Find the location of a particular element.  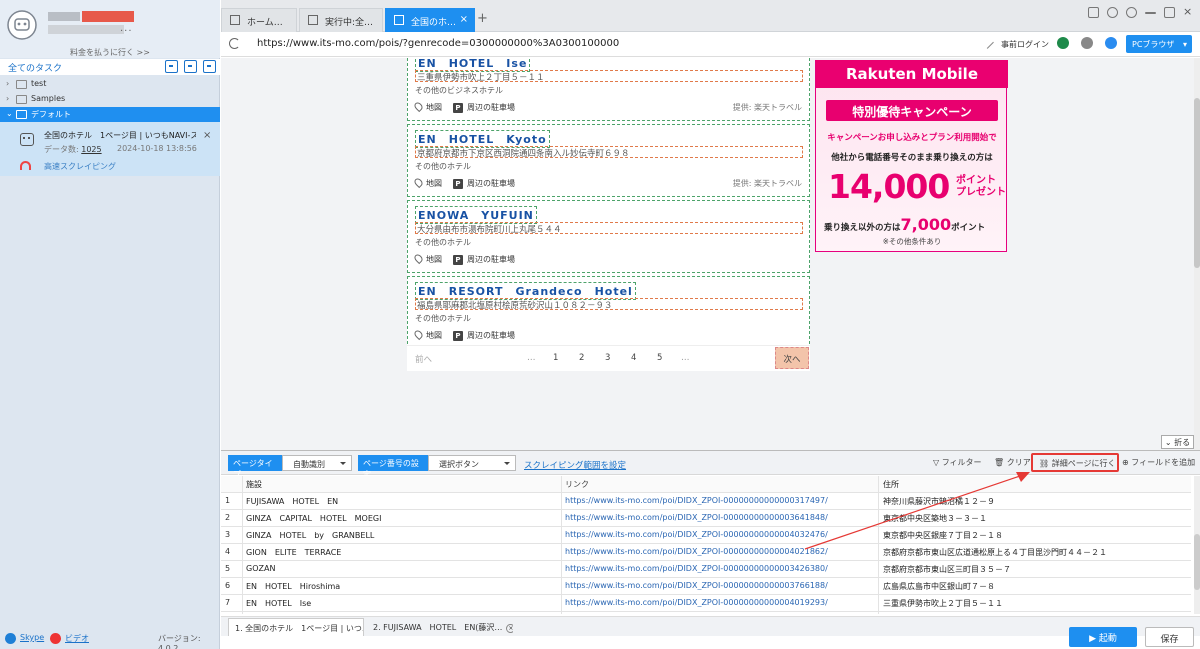

gift-icon is located at coordinates (1093, 12).